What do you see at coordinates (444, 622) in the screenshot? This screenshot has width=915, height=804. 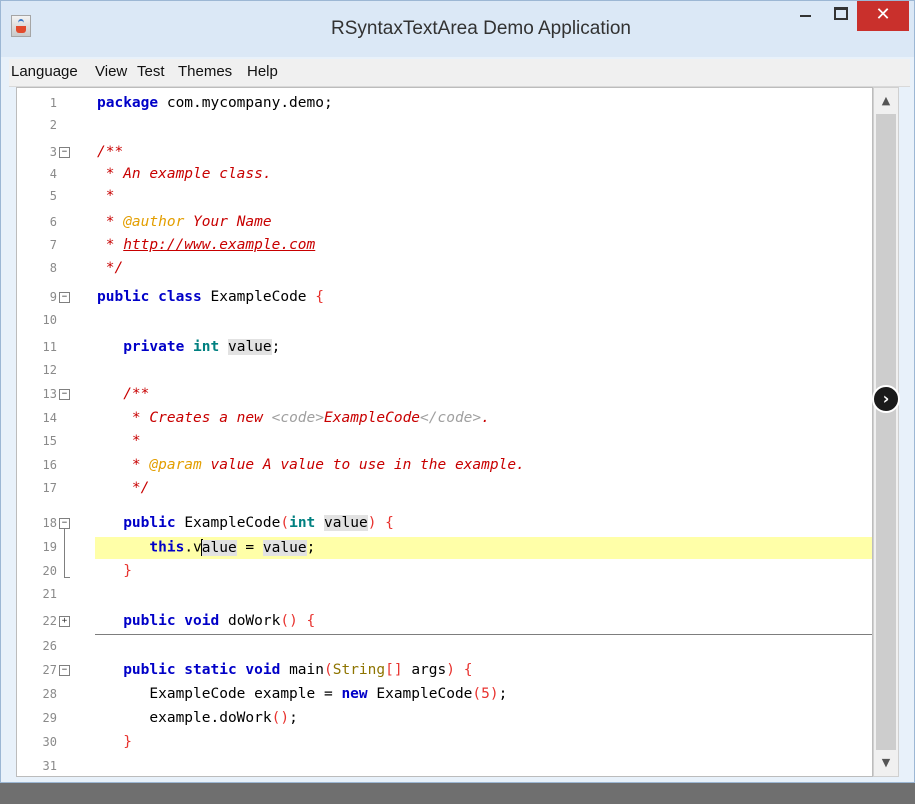 I see `code-line: 22 + public void doWork() {` at bounding box center [444, 622].